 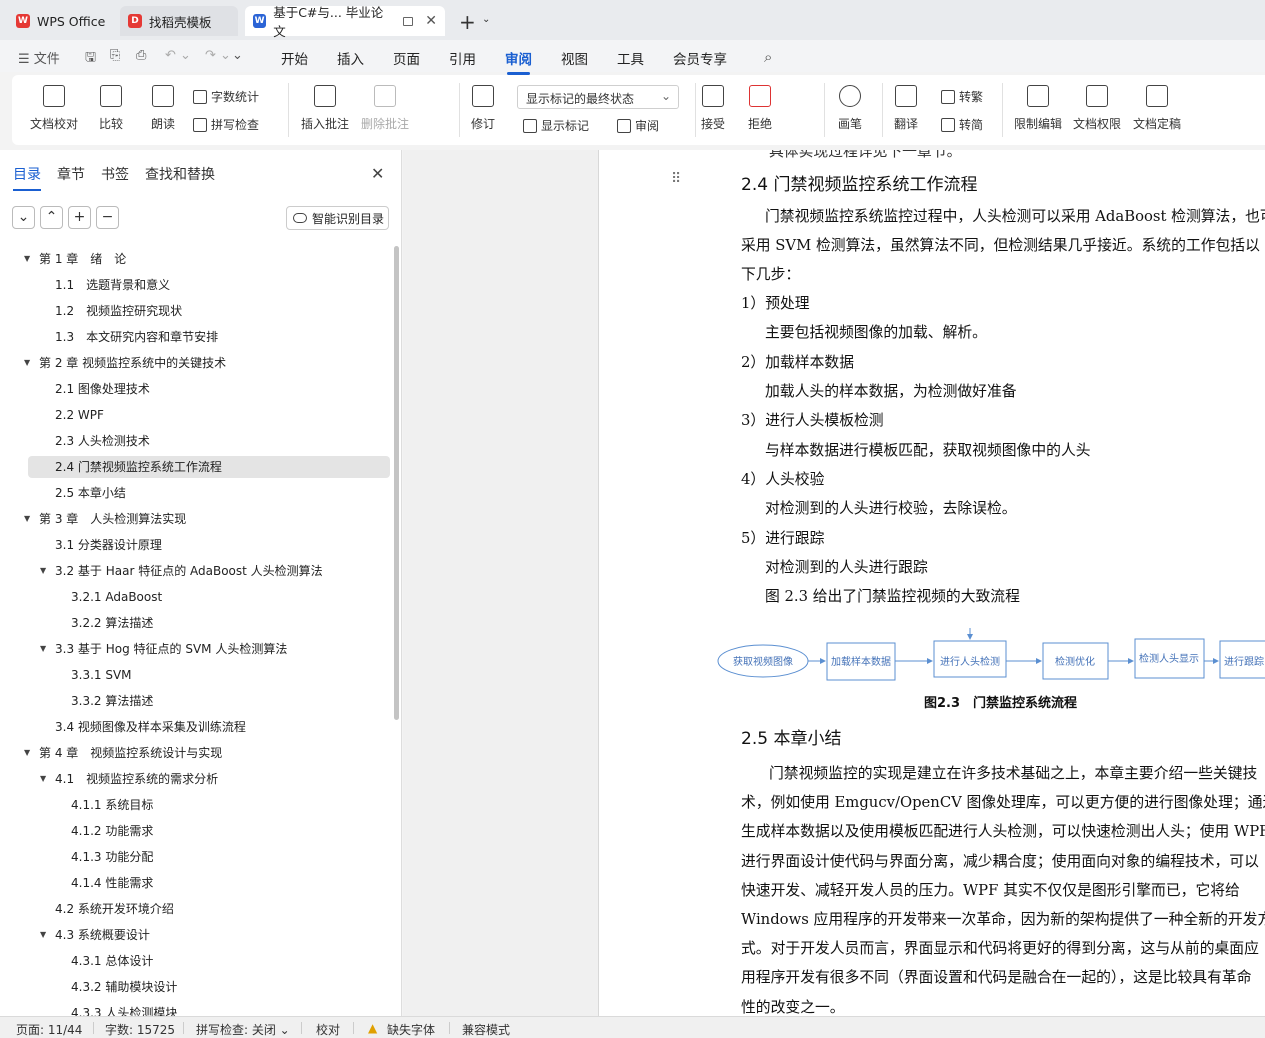 What do you see at coordinates (196, 493) in the screenshot?
I see `toc-item: 2.5 本章小结` at bounding box center [196, 493].